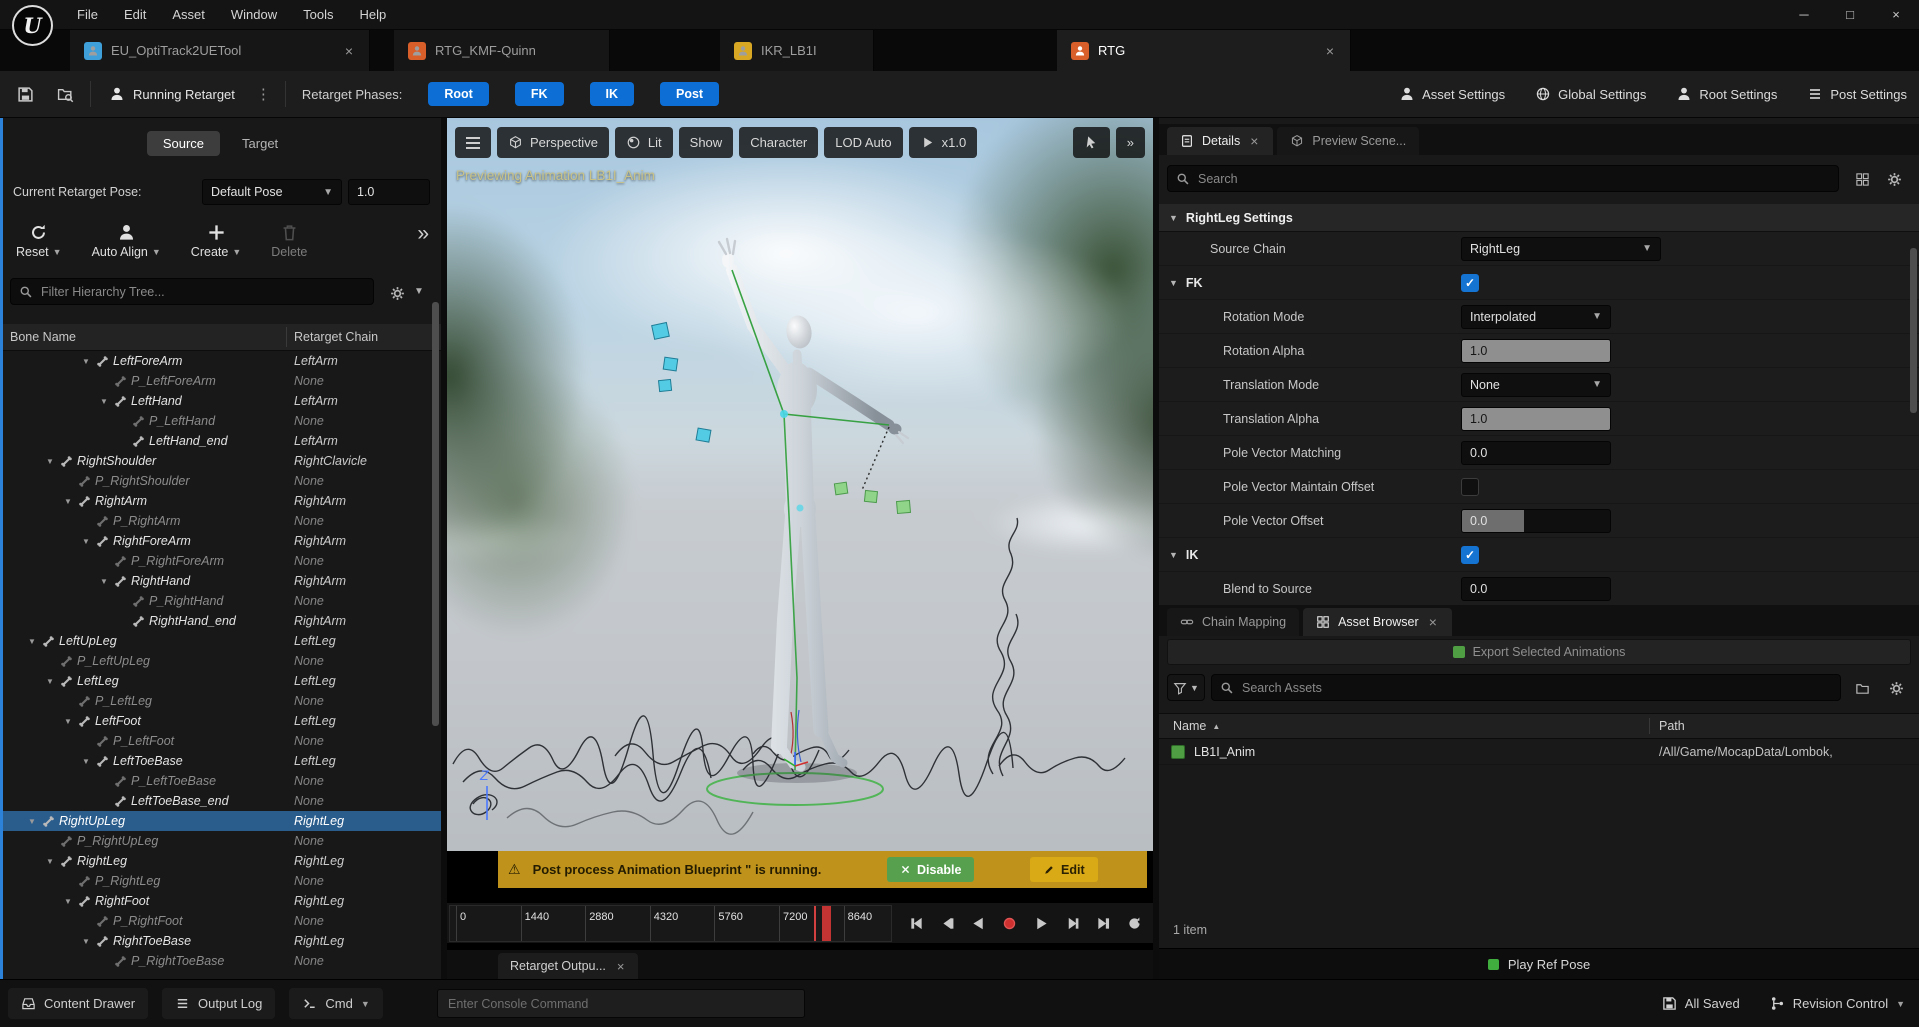 The height and width of the screenshot is (1027, 1919). What do you see at coordinates (272, 192) in the screenshot?
I see `retarget-pose-dropdown: Default Pose ▼` at bounding box center [272, 192].